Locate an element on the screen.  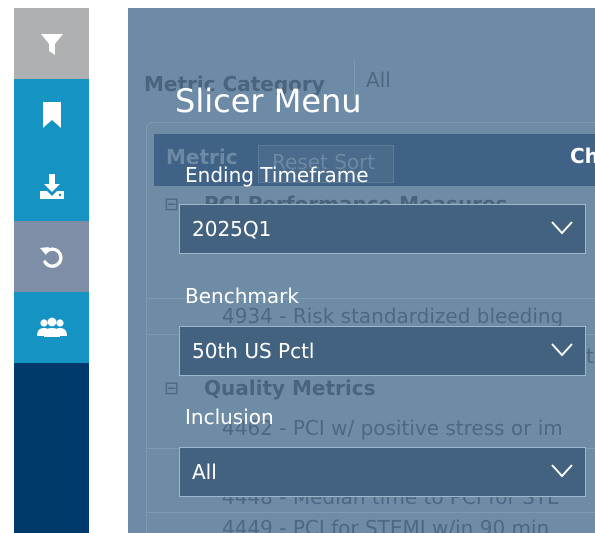
bookmark-button is located at coordinates (51, 114).